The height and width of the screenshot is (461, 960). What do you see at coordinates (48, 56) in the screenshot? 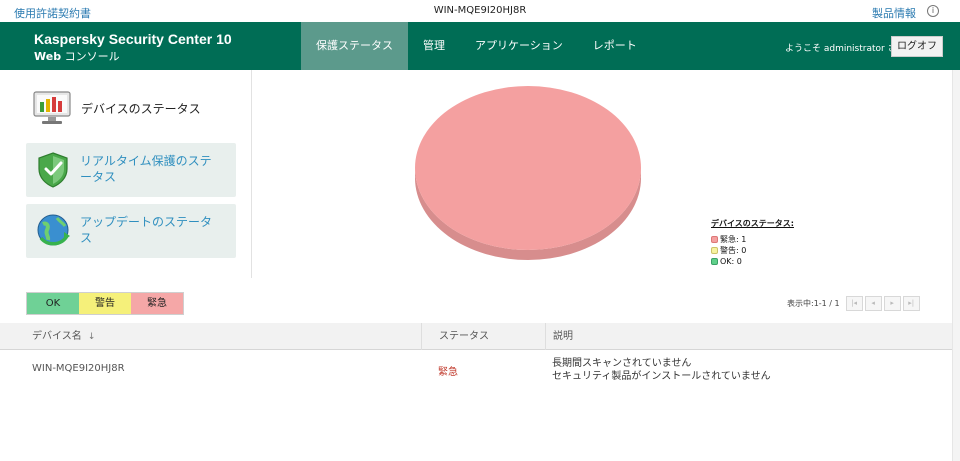
I see `brand-web: Web` at bounding box center [48, 56].